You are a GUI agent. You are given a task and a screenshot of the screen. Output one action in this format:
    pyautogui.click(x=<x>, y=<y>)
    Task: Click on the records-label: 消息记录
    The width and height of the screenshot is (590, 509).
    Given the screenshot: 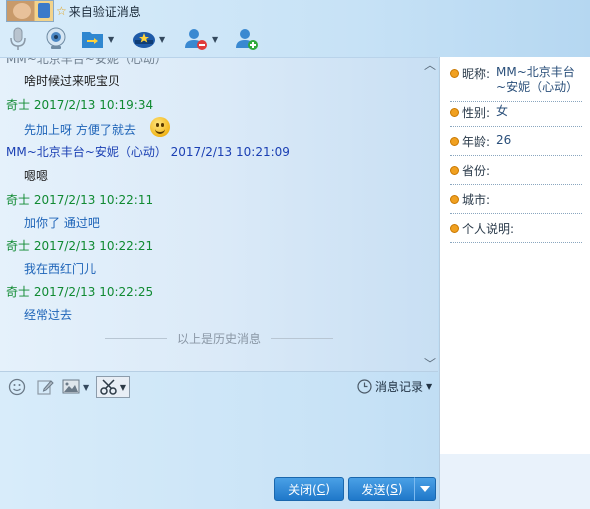 What is the action you would take?
    pyautogui.click(x=399, y=387)
    